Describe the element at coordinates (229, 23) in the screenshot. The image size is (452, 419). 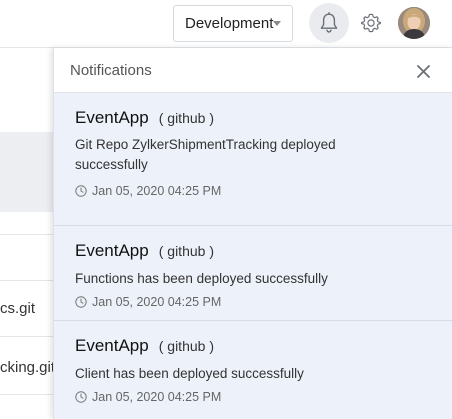
I see `environment-label: Development` at that location.